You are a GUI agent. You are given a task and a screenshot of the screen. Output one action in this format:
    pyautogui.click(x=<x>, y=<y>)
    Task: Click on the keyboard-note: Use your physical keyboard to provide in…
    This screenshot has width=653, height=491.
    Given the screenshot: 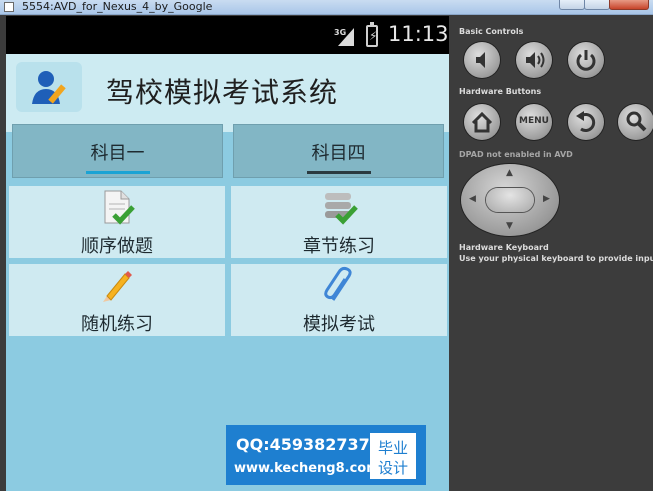 What is the action you would take?
    pyautogui.click(x=556, y=258)
    